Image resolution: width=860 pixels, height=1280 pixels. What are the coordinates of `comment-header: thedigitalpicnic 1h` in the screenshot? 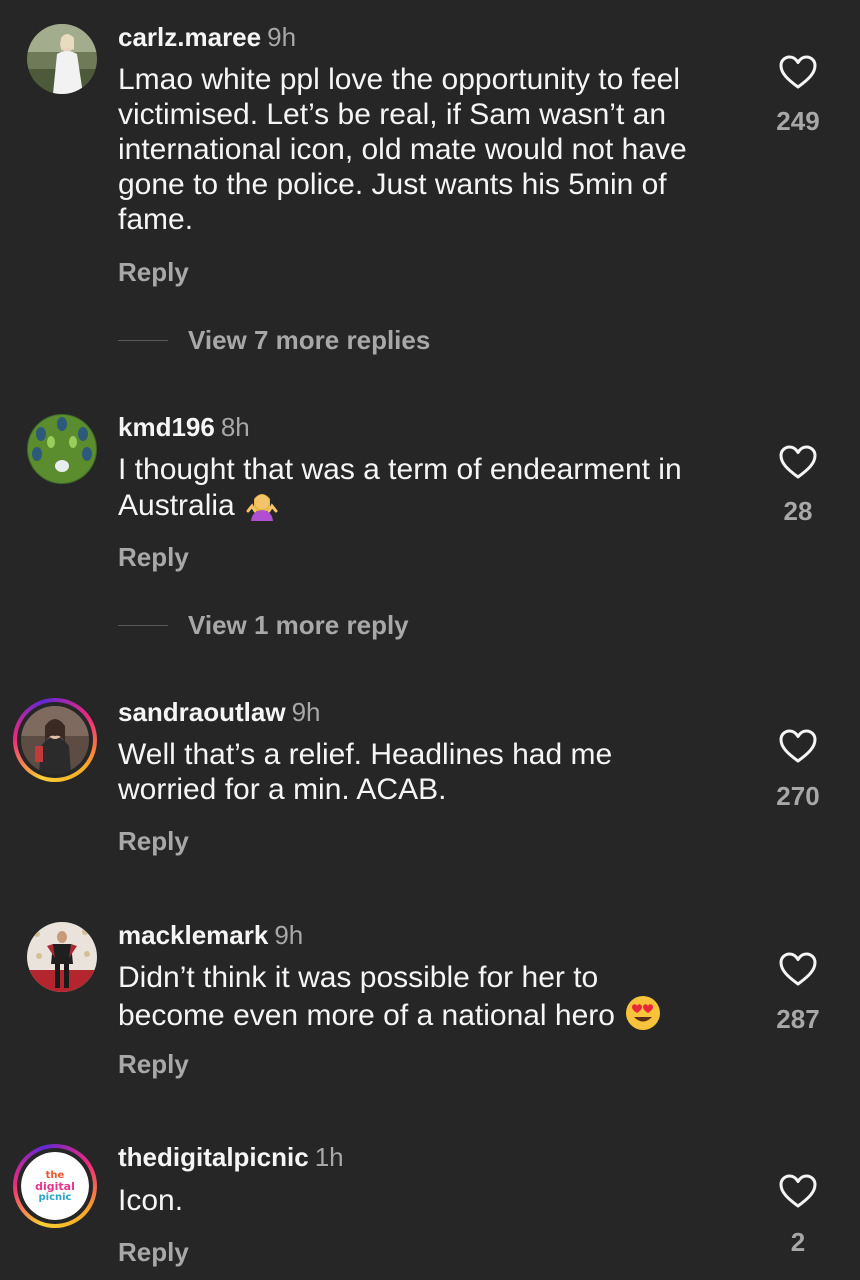 It's located at (231, 1157).